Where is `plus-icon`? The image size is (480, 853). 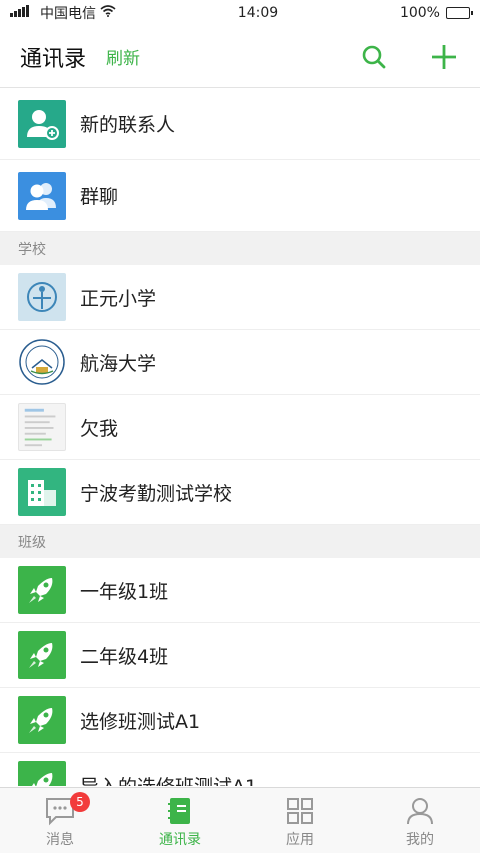
plus-icon is located at coordinates (444, 56).